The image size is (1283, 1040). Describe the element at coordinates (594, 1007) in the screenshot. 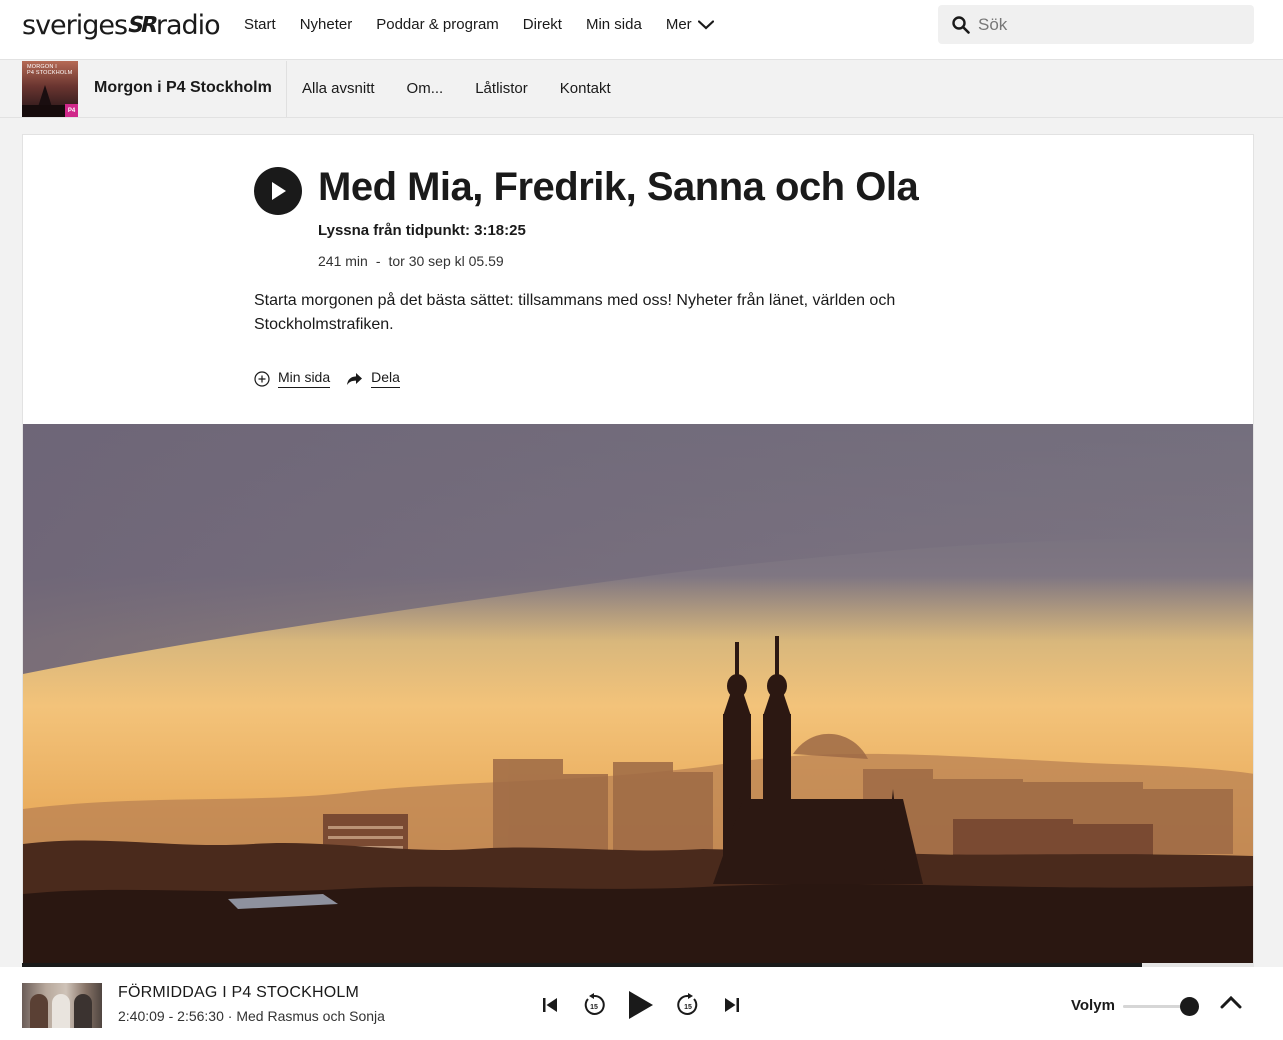

I see `rewind-seconds: 15` at that location.